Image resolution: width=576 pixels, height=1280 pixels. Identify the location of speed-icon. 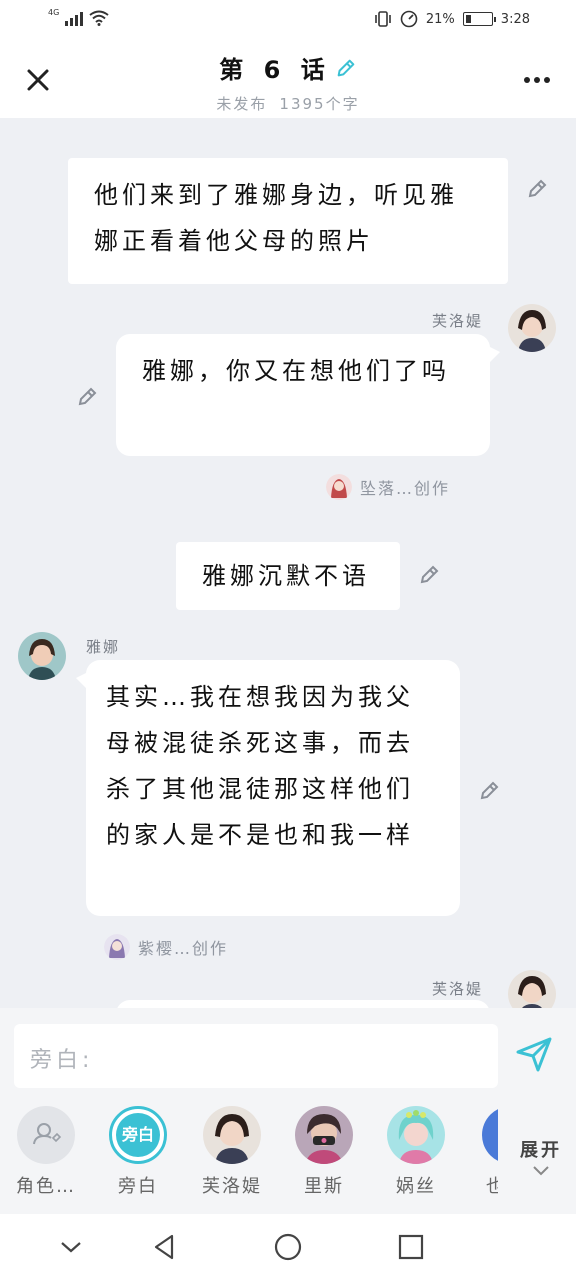
(409, 19).